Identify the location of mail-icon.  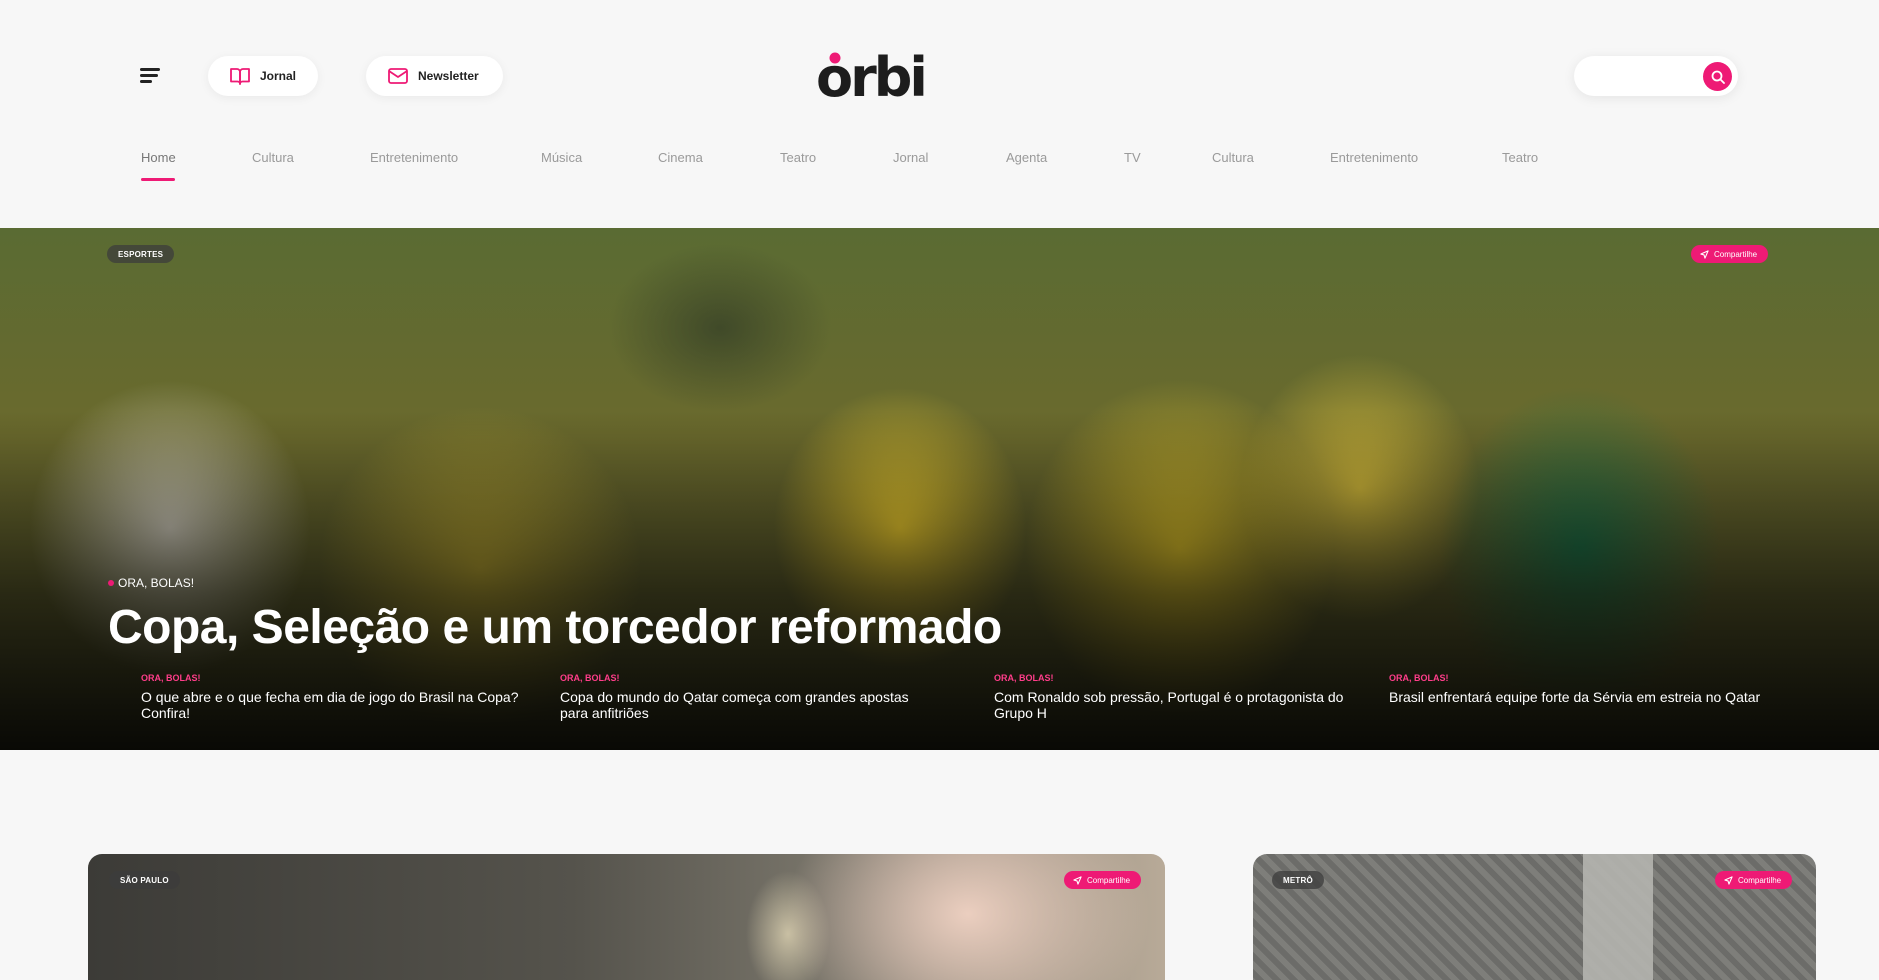
(398, 76).